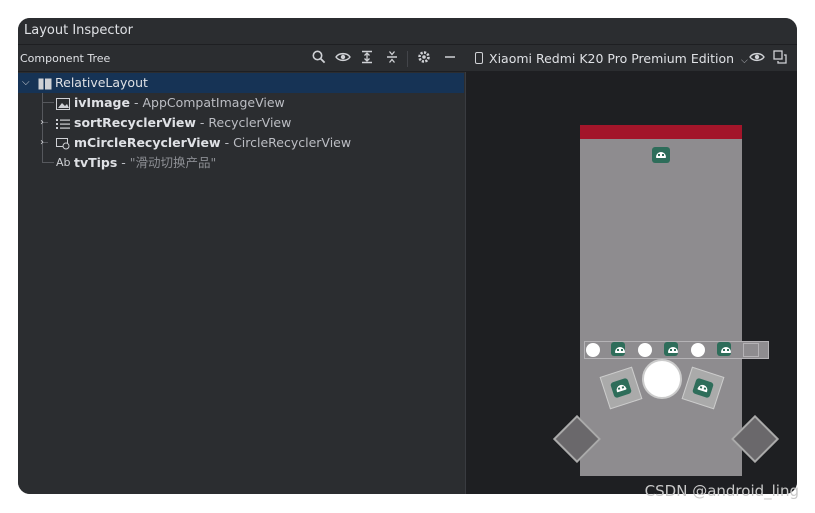 The height and width of the screenshot is (513, 815). Describe the element at coordinates (392, 59) in the screenshot. I see `collapse-all-icon` at that location.